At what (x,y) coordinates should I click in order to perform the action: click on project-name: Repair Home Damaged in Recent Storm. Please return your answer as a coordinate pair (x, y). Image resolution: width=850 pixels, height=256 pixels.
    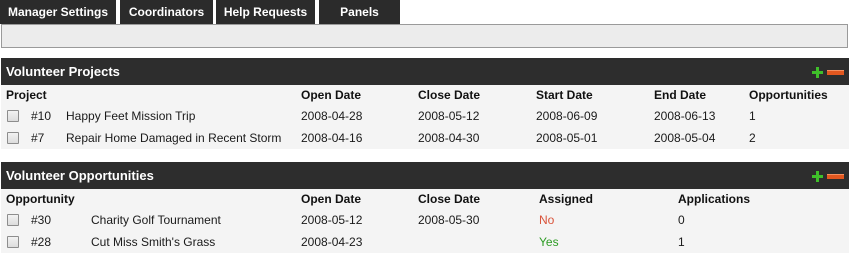
    Looking at the image, I should click on (173, 138).